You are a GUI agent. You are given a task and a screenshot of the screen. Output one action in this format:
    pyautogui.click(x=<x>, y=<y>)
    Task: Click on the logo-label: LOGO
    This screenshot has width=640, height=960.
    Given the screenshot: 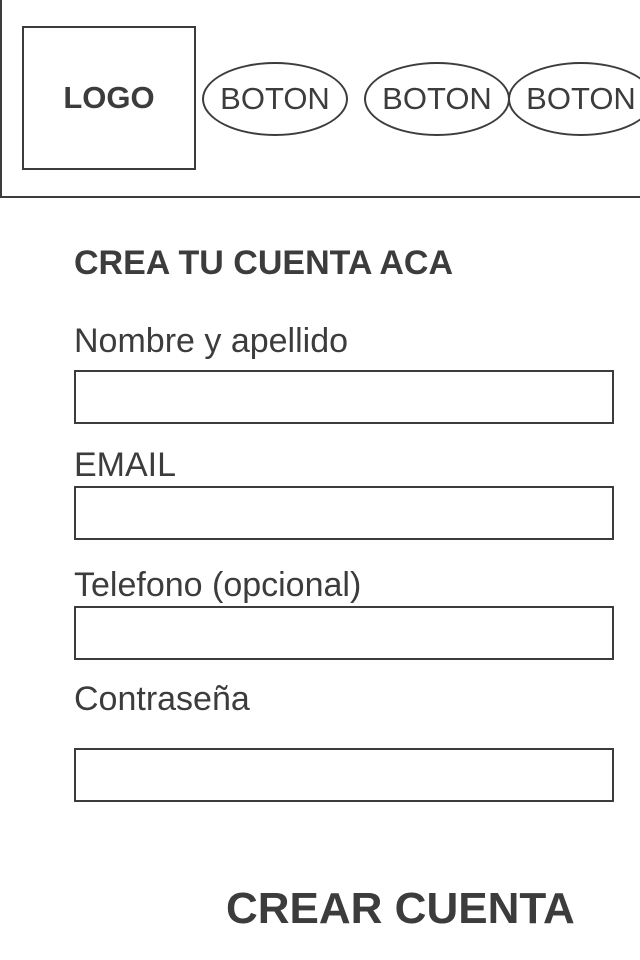 What is the action you would take?
    pyautogui.click(x=109, y=97)
    